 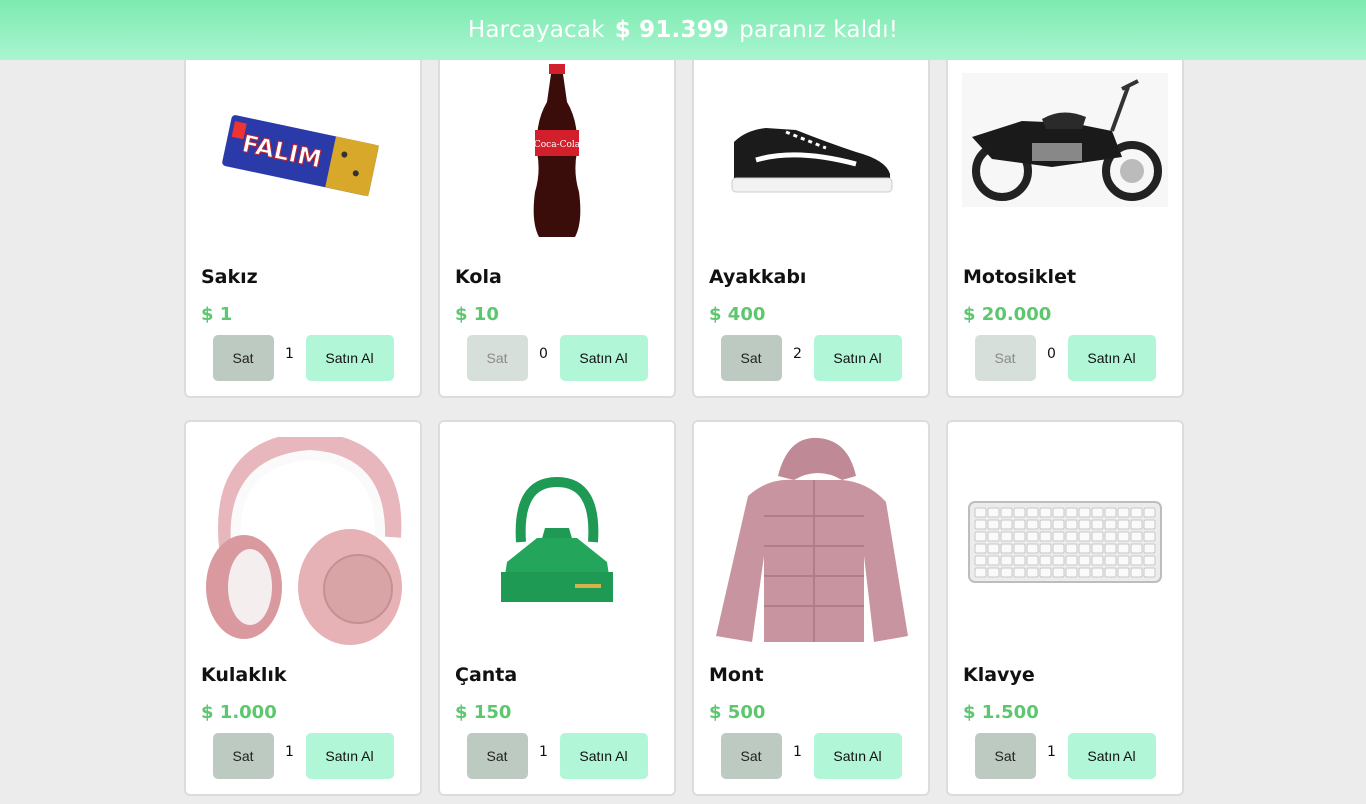 I want to click on banner-suffix: paranız kaldı!, so click(x=819, y=30).